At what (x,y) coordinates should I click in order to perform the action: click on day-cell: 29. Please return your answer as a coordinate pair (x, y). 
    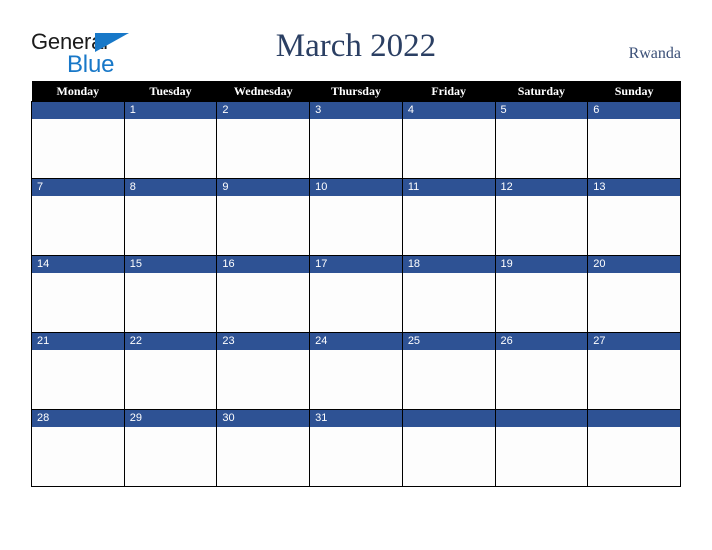
    Looking at the image, I should click on (170, 448).